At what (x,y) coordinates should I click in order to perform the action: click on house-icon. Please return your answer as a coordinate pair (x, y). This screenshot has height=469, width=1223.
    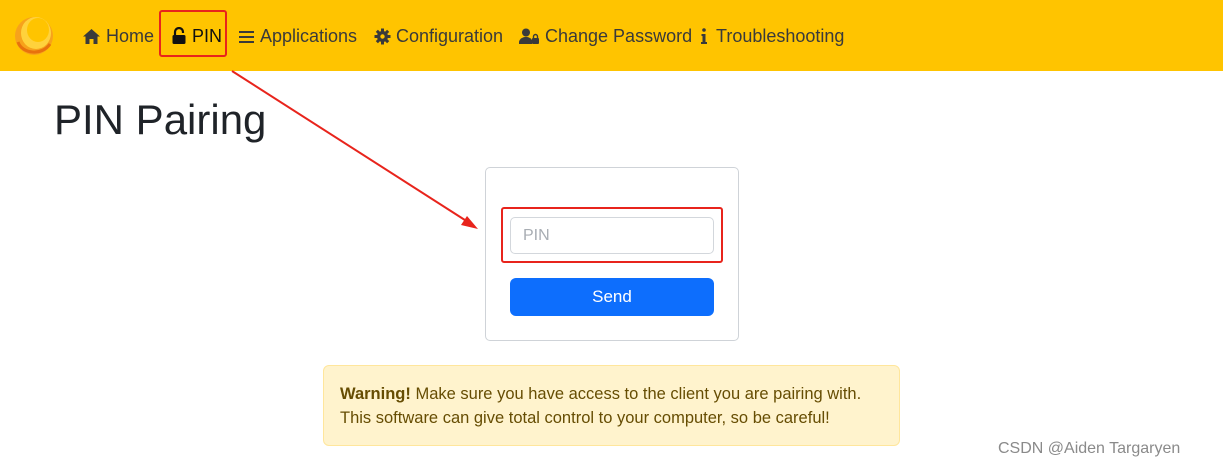
    Looking at the image, I should click on (91, 36).